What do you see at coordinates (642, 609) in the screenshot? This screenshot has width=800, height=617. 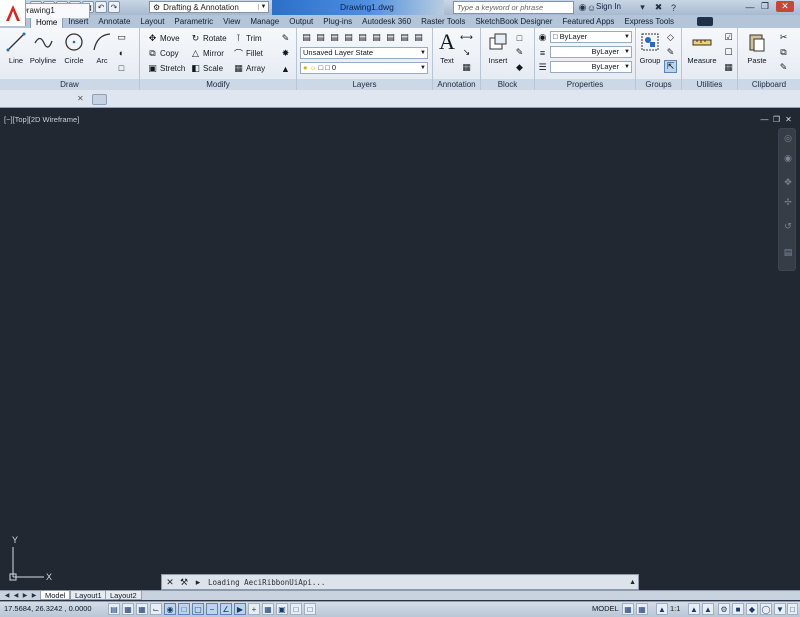 I see `quick-view-drawings-icon: ▦` at bounding box center [642, 609].